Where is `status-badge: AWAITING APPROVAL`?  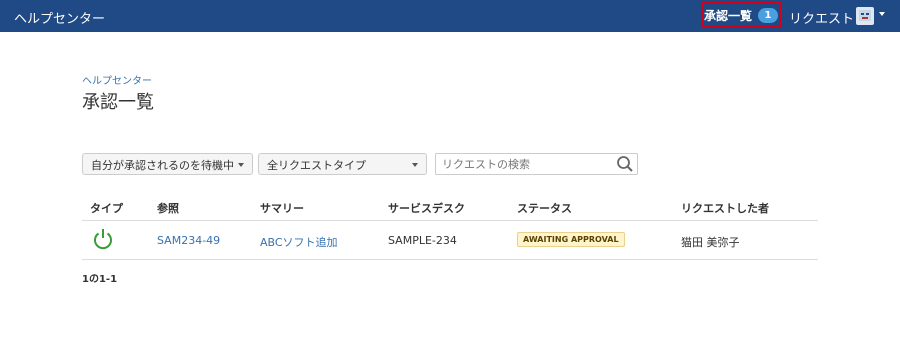
status-badge: AWAITING APPROVAL is located at coordinates (571, 239).